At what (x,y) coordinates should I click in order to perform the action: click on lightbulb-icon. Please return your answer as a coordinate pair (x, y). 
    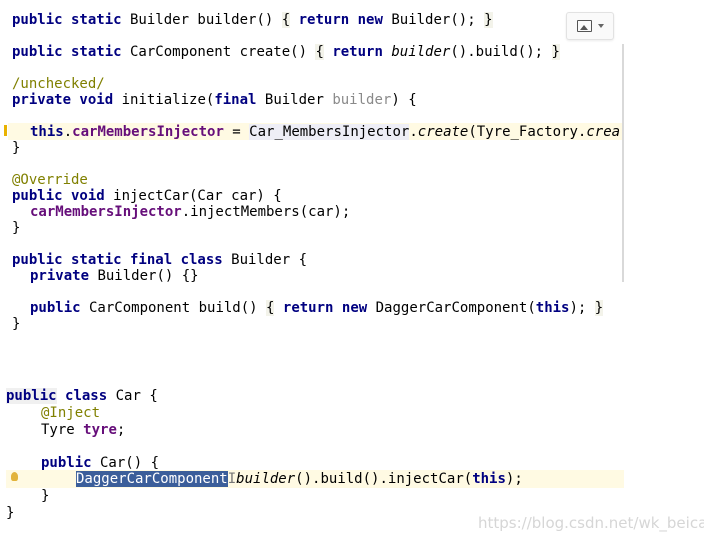
    Looking at the image, I should click on (14, 476).